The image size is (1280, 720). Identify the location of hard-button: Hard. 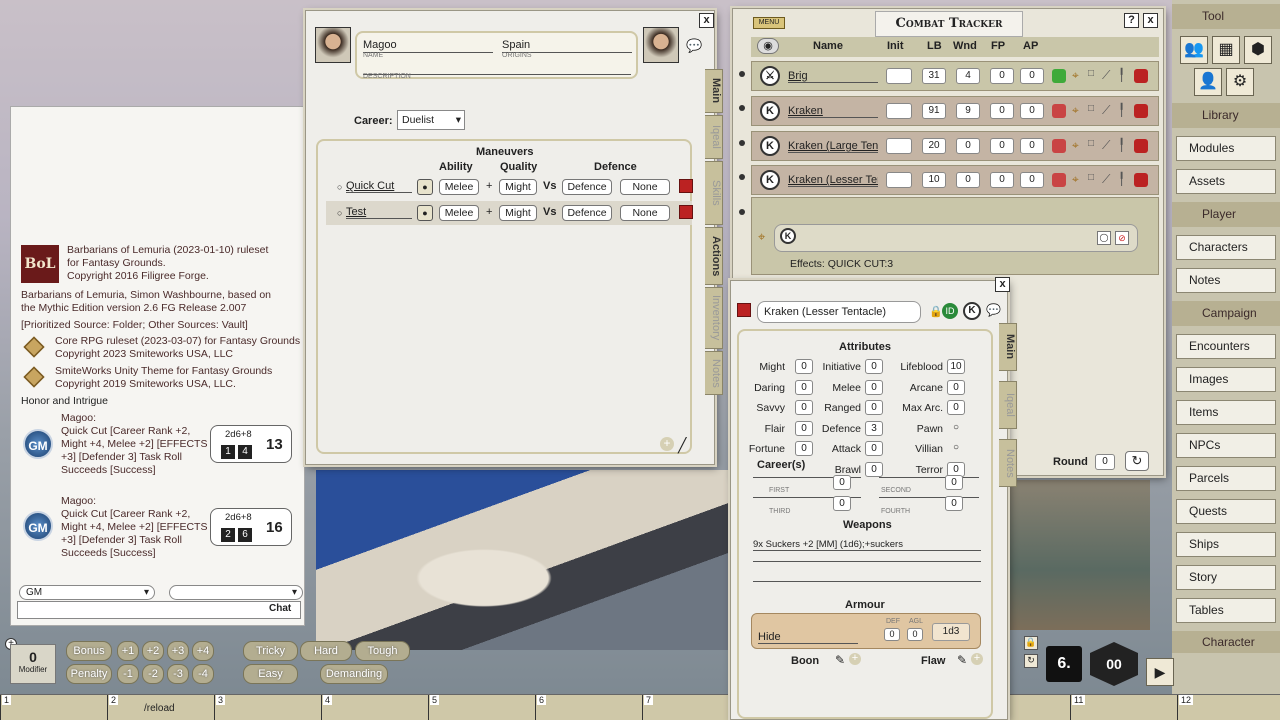
(326, 651).